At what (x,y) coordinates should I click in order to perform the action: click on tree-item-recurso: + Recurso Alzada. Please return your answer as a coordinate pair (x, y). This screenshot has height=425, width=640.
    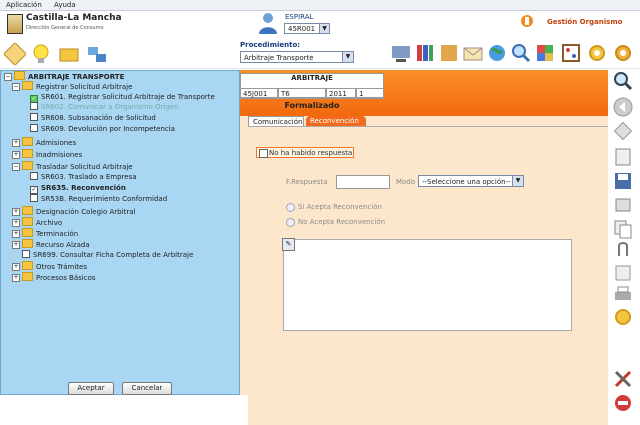
    Looking at the image, I should click on (51, 244).